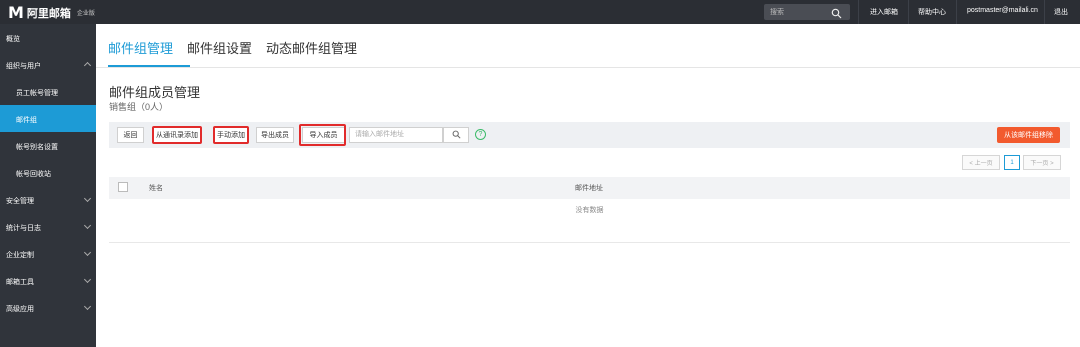  What do you see at coordinates (20, 255) in the screenshot?
I see `sidebar-item-label: 企业定制` at bounding box center [20, 255].